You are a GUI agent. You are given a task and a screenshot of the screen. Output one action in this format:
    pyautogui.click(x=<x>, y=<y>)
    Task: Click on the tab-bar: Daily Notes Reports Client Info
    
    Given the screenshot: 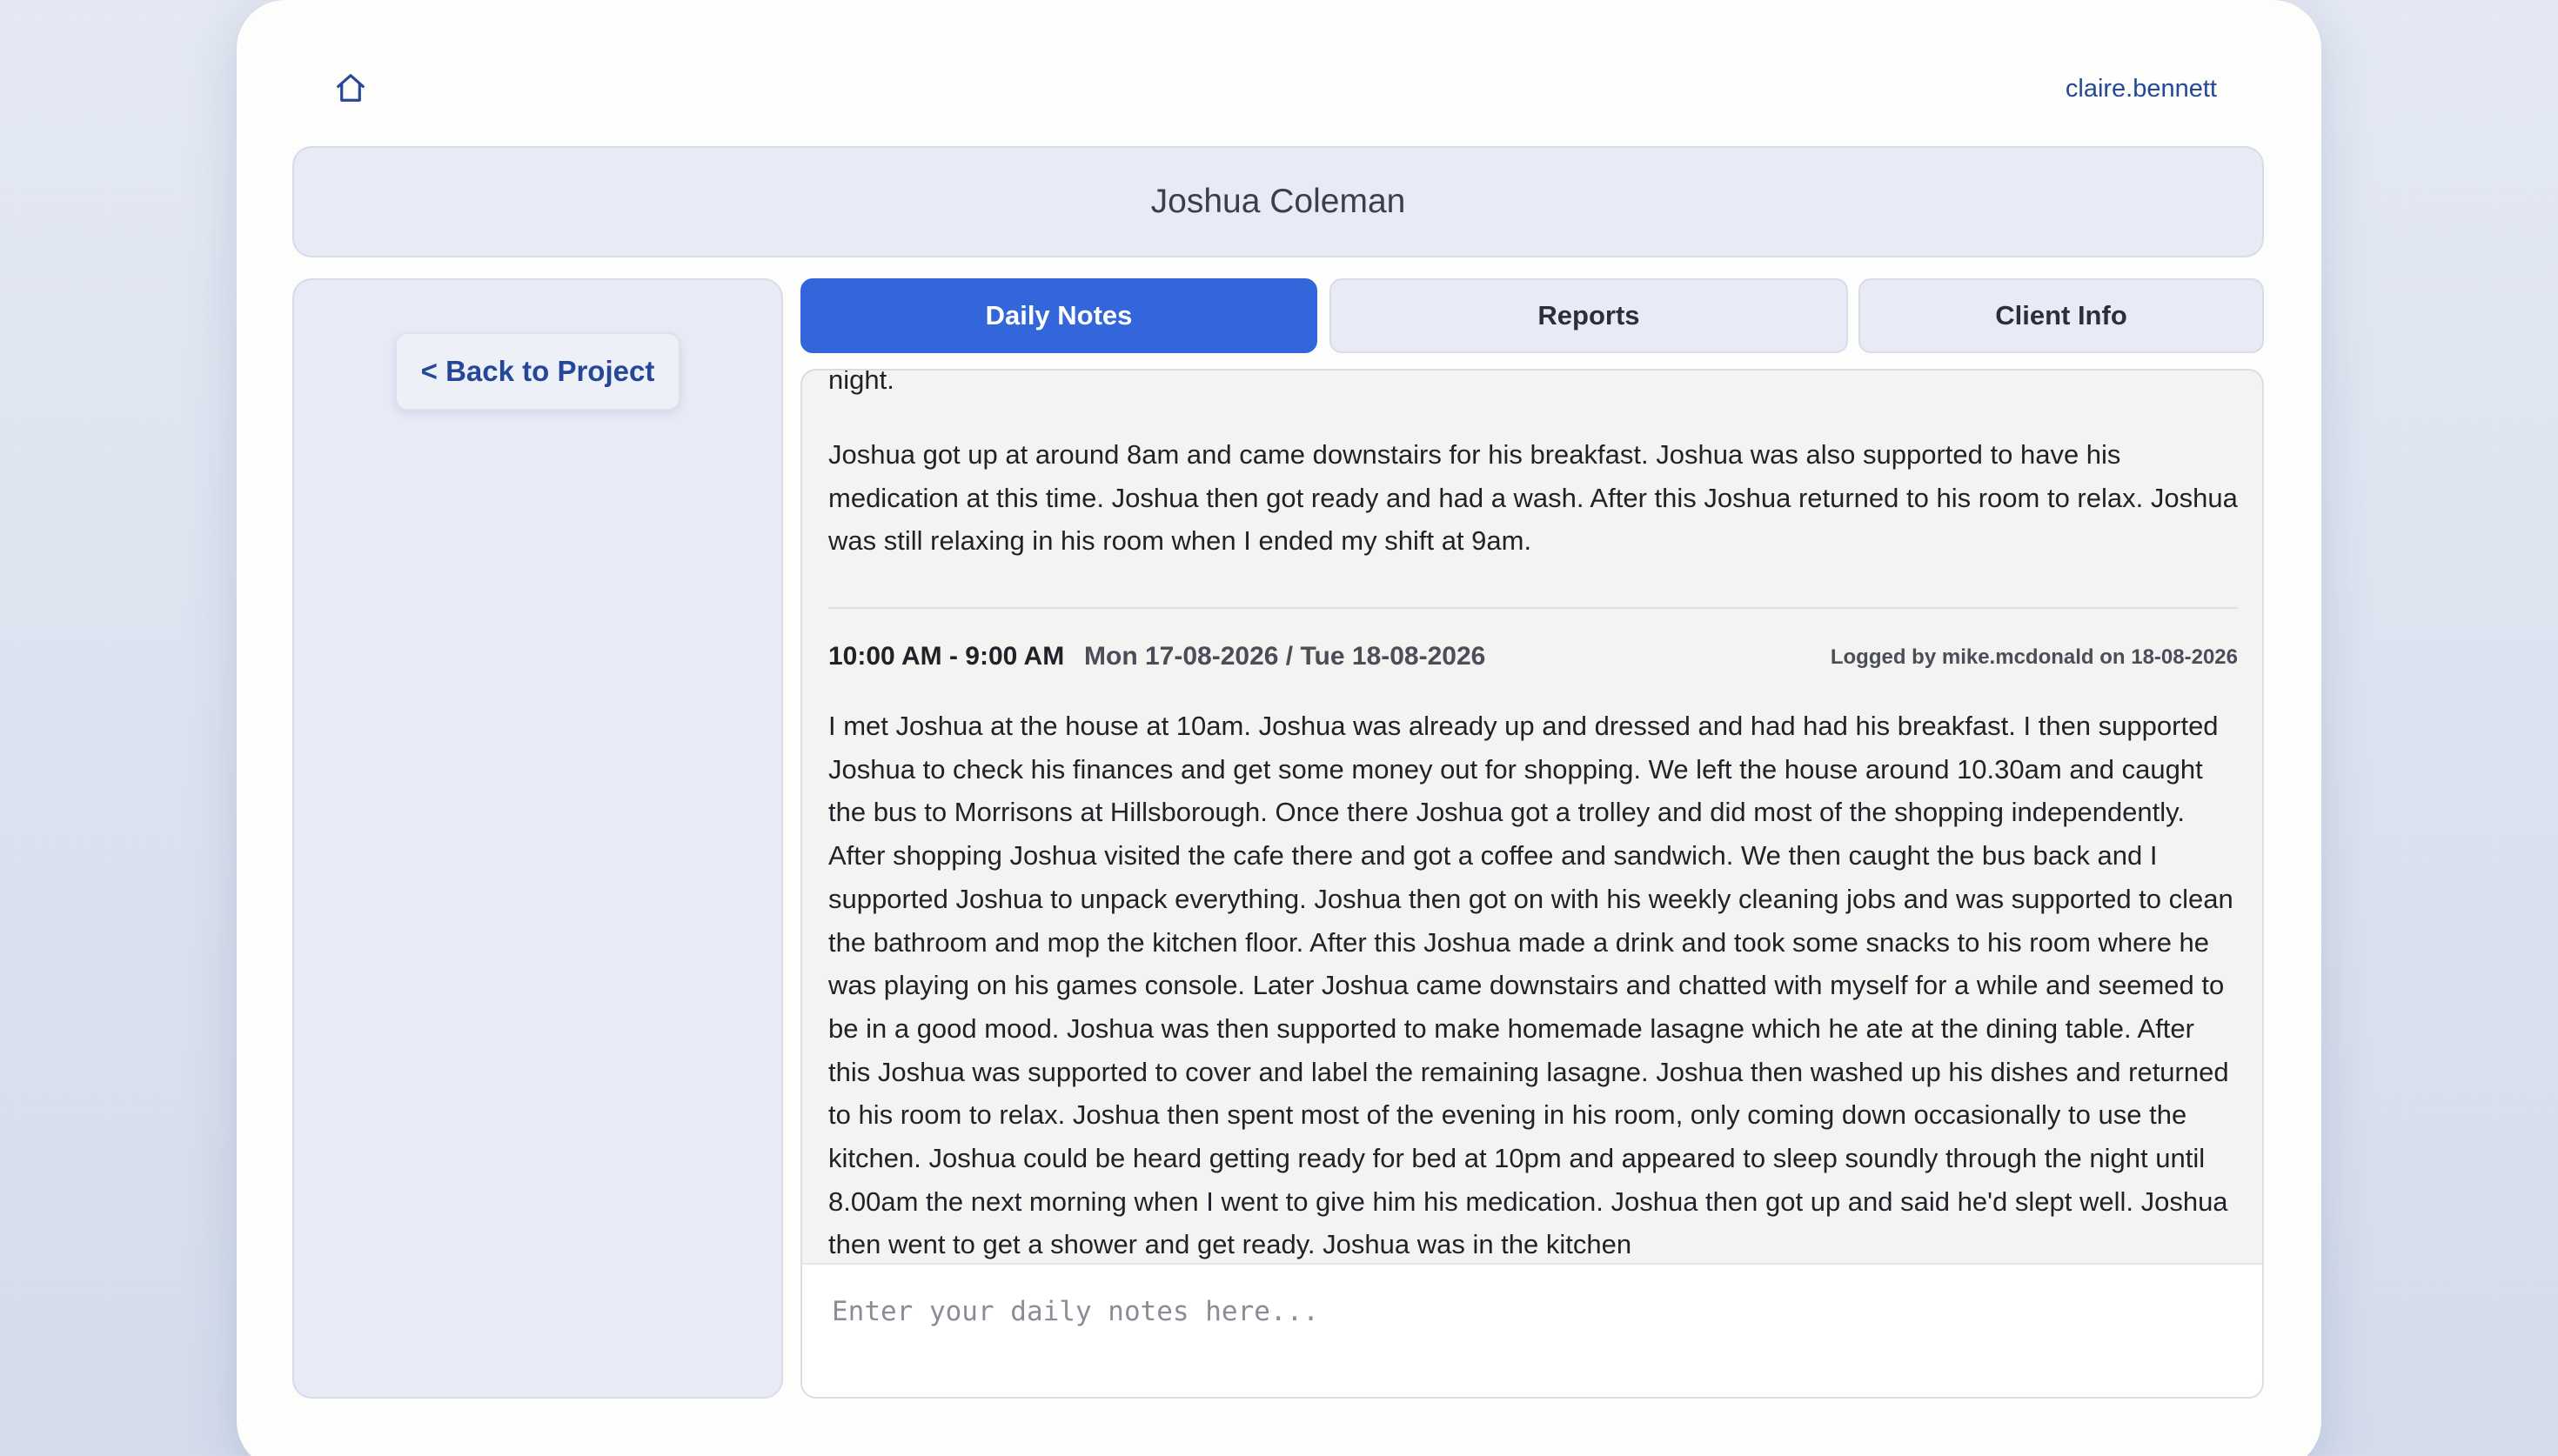 What is the action you would take?
    pyautogui.click(x=1532, y=315)
    